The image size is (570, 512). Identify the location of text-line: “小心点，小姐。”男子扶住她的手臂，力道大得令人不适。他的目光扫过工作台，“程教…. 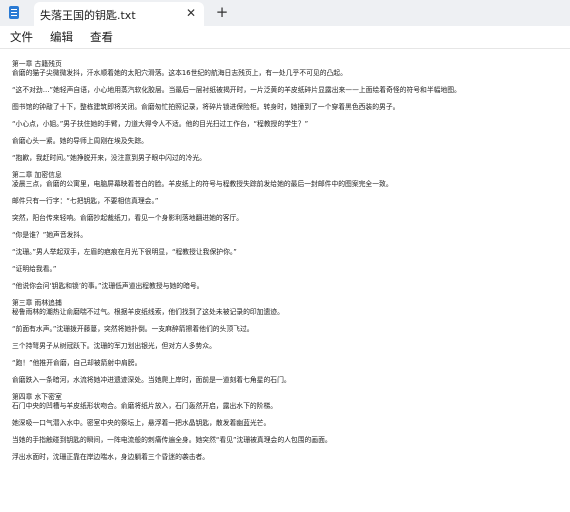
(160, 124).